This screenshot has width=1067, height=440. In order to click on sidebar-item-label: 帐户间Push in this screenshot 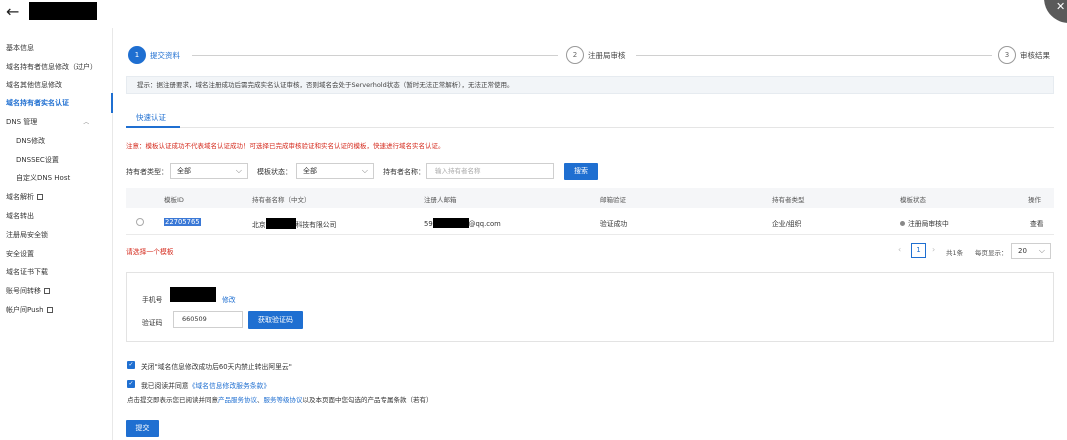, I will do `click(25, 310)`.